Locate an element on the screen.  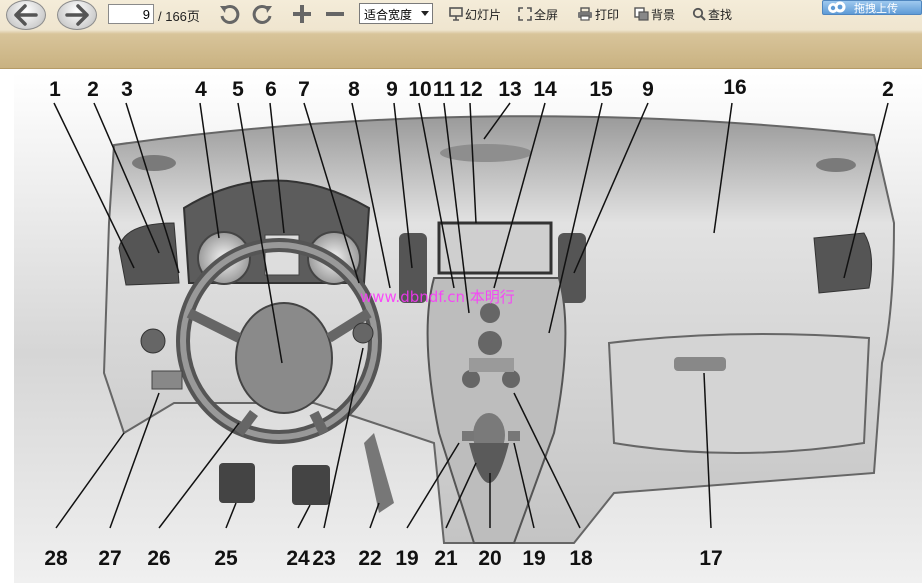
callout-number: 5 is located at coordinates (238, 89).